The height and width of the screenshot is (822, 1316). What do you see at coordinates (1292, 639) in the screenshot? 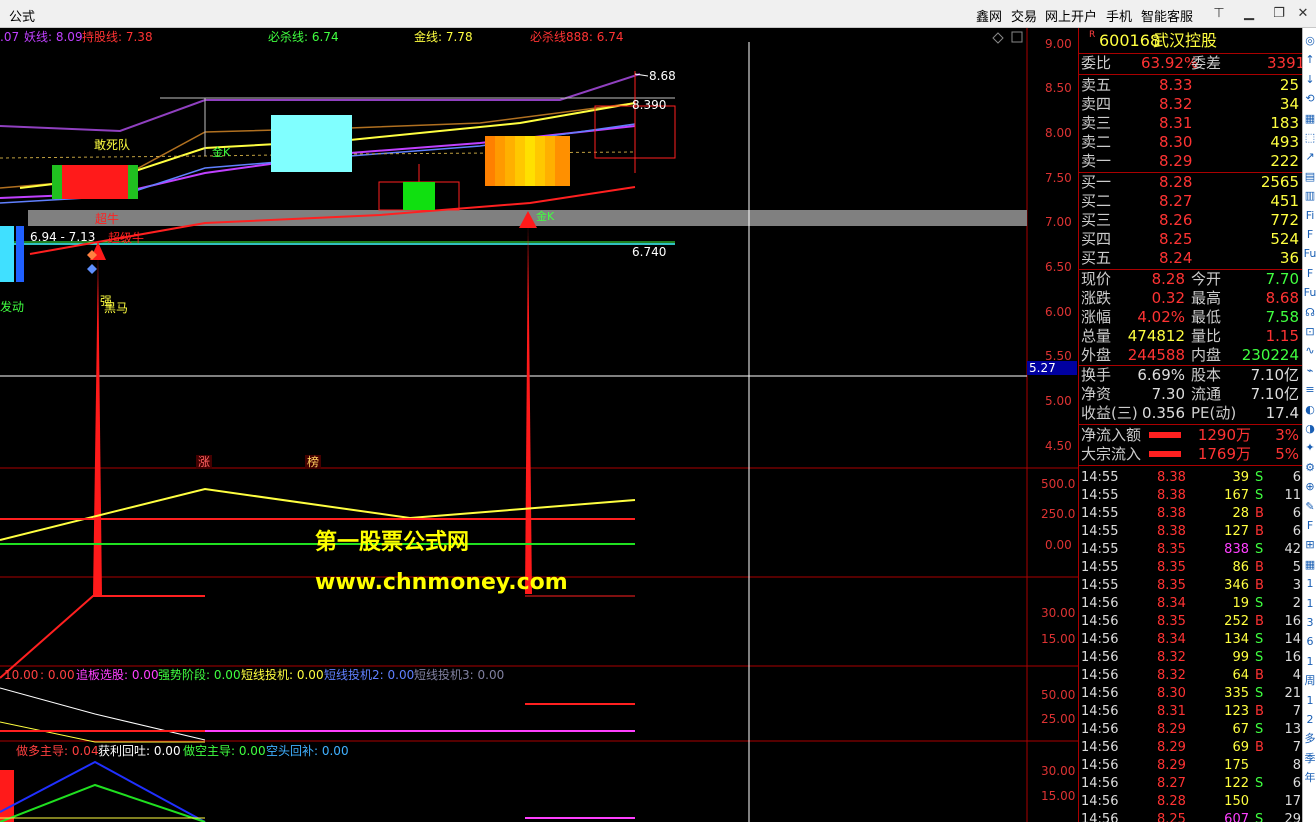
I see `tick-count: 14` at bounding box center [1292, 639].